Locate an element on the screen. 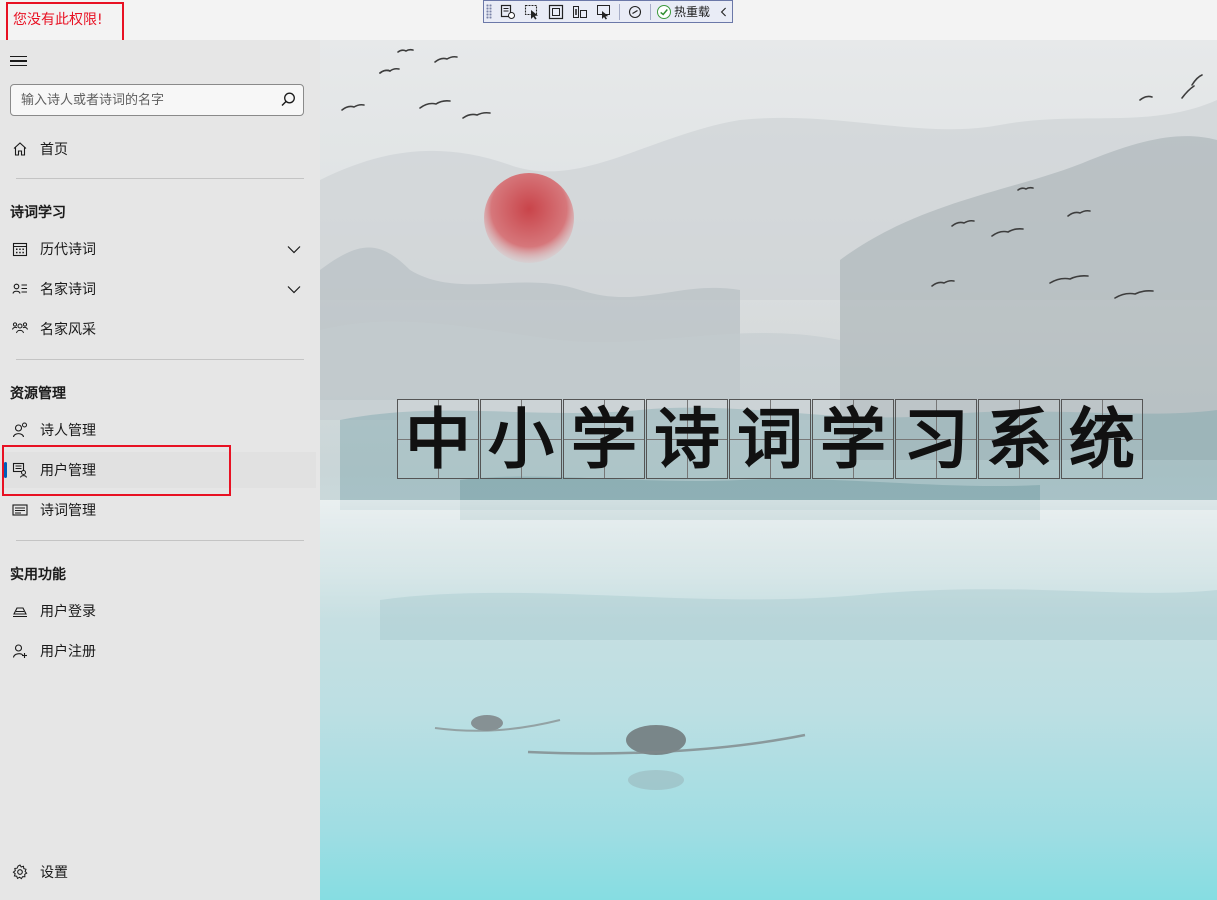 The height and width of the screenshot is (900, 1217). nav-item-label: 首页 is located at coordinates (54, 150).